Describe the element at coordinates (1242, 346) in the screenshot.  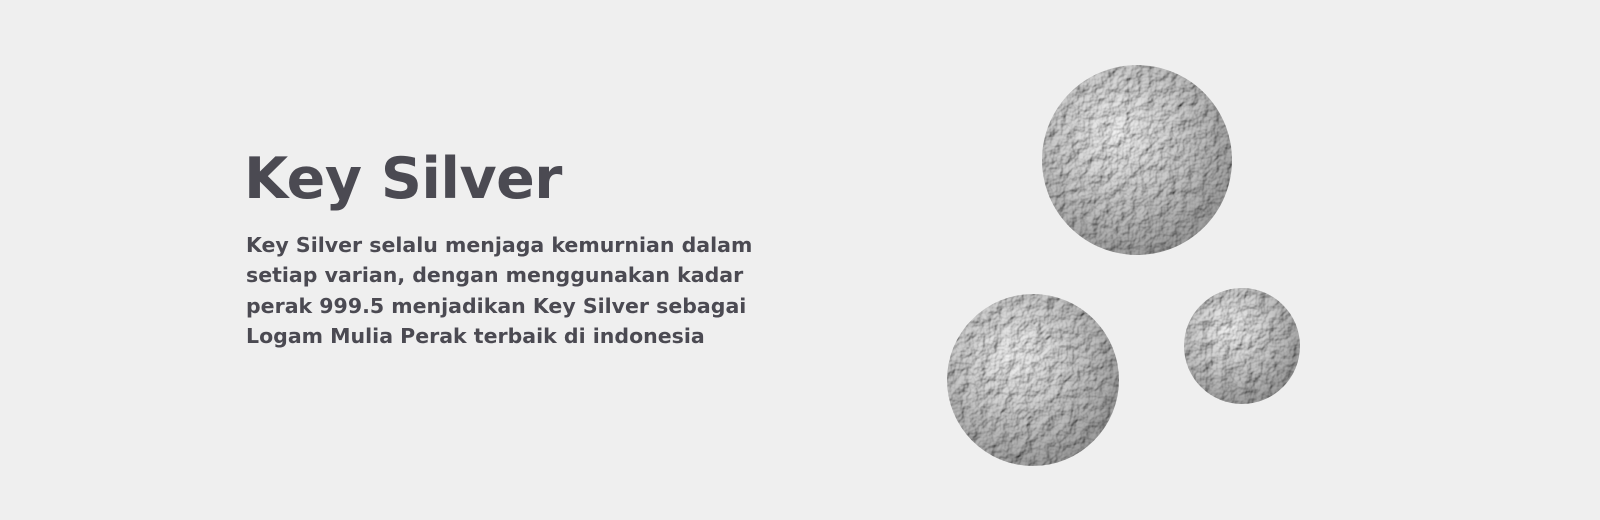
I see `silver-orb-small` at that location.